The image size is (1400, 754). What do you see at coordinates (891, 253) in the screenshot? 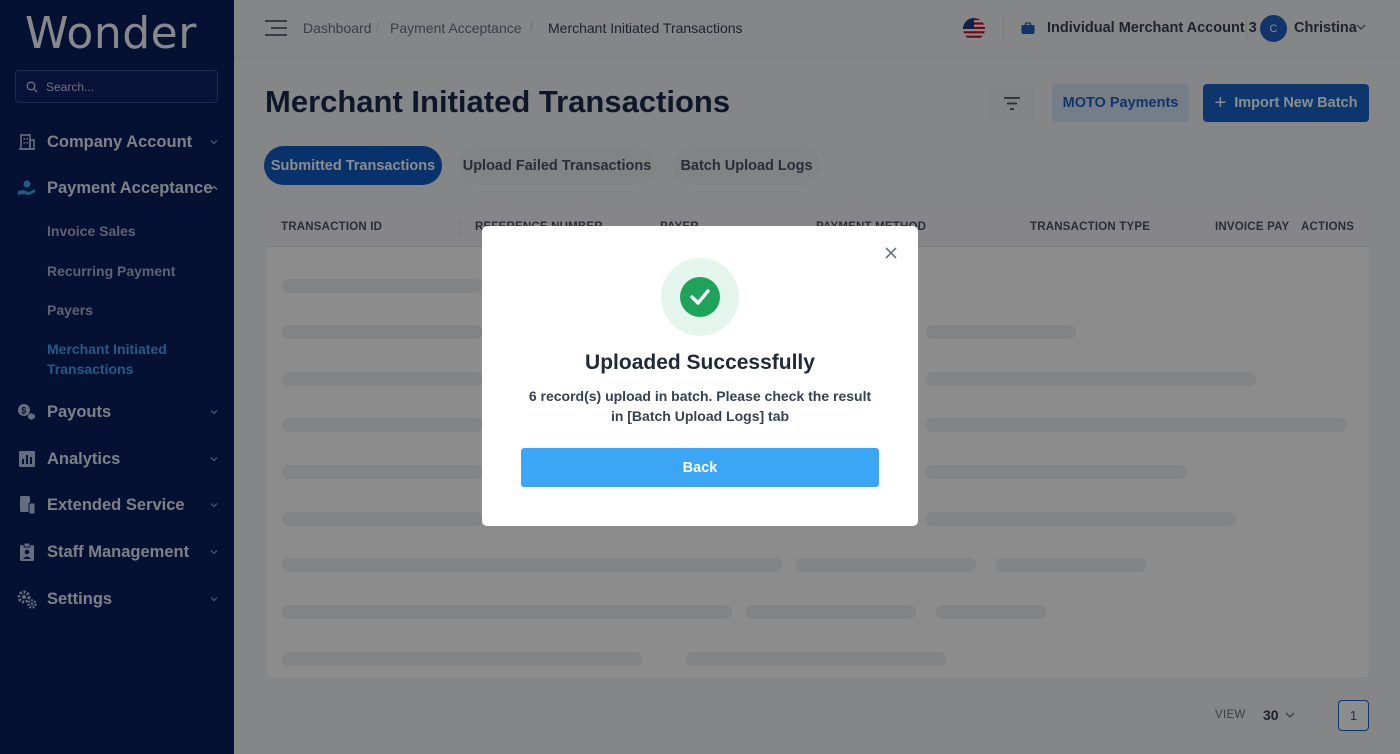
I see `close-icon` at bounding box center [891, 253].